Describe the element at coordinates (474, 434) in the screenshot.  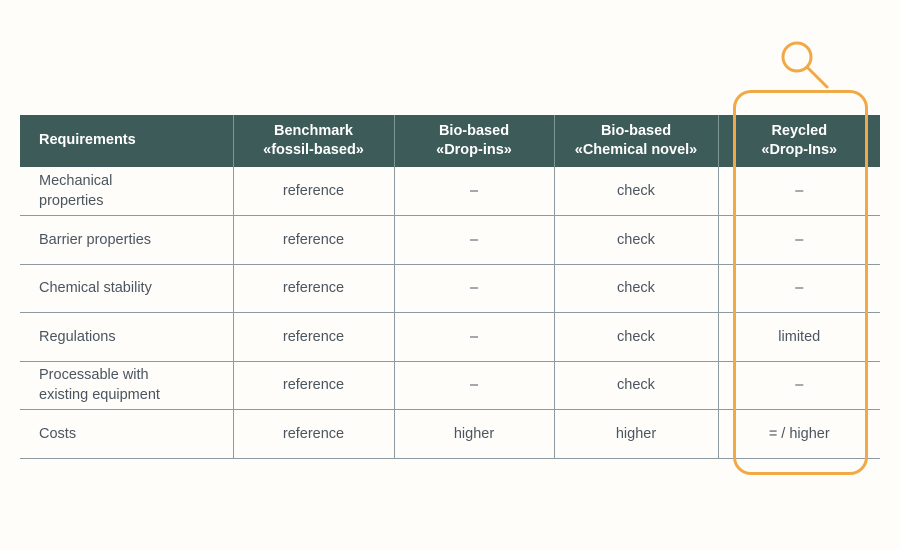
I see `cell-bio-dropins: higher` at that location.